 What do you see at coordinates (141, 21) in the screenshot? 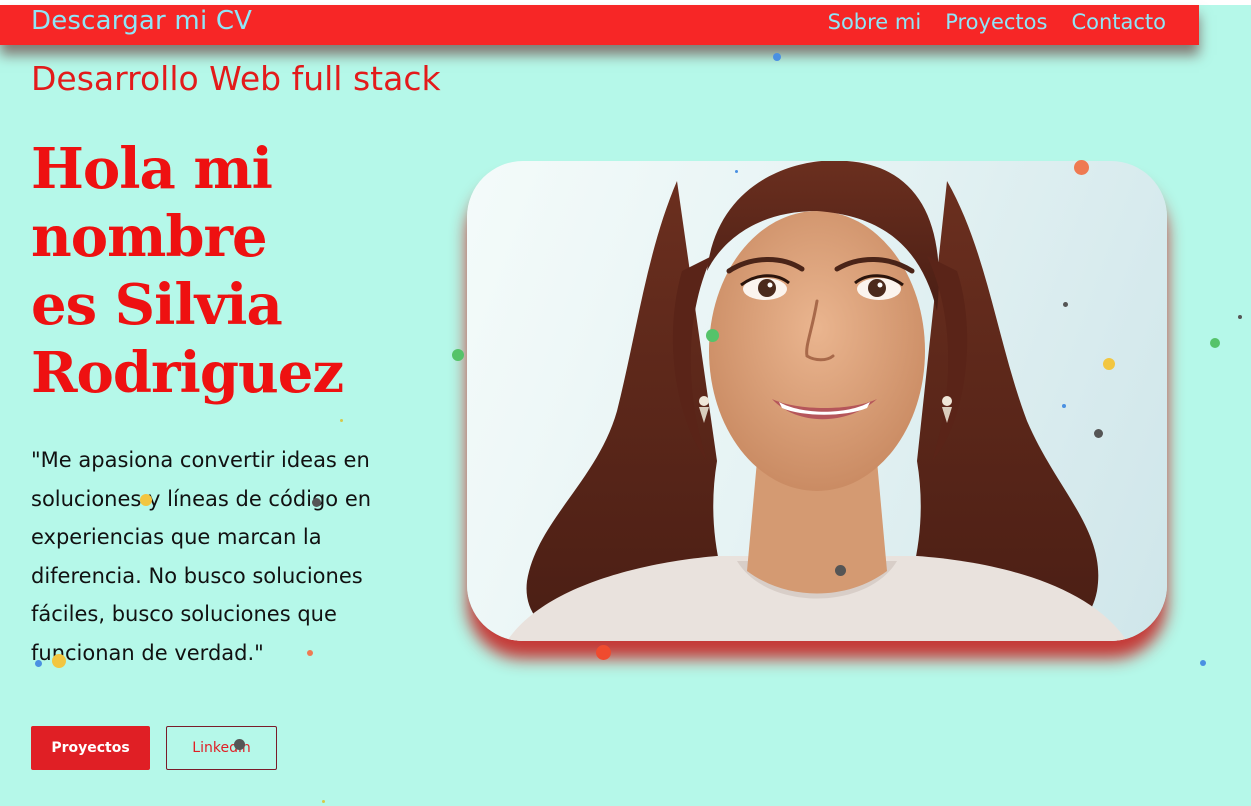
I see `download-cv-link: Descargar mi CV` at bounding box center [141, 21].